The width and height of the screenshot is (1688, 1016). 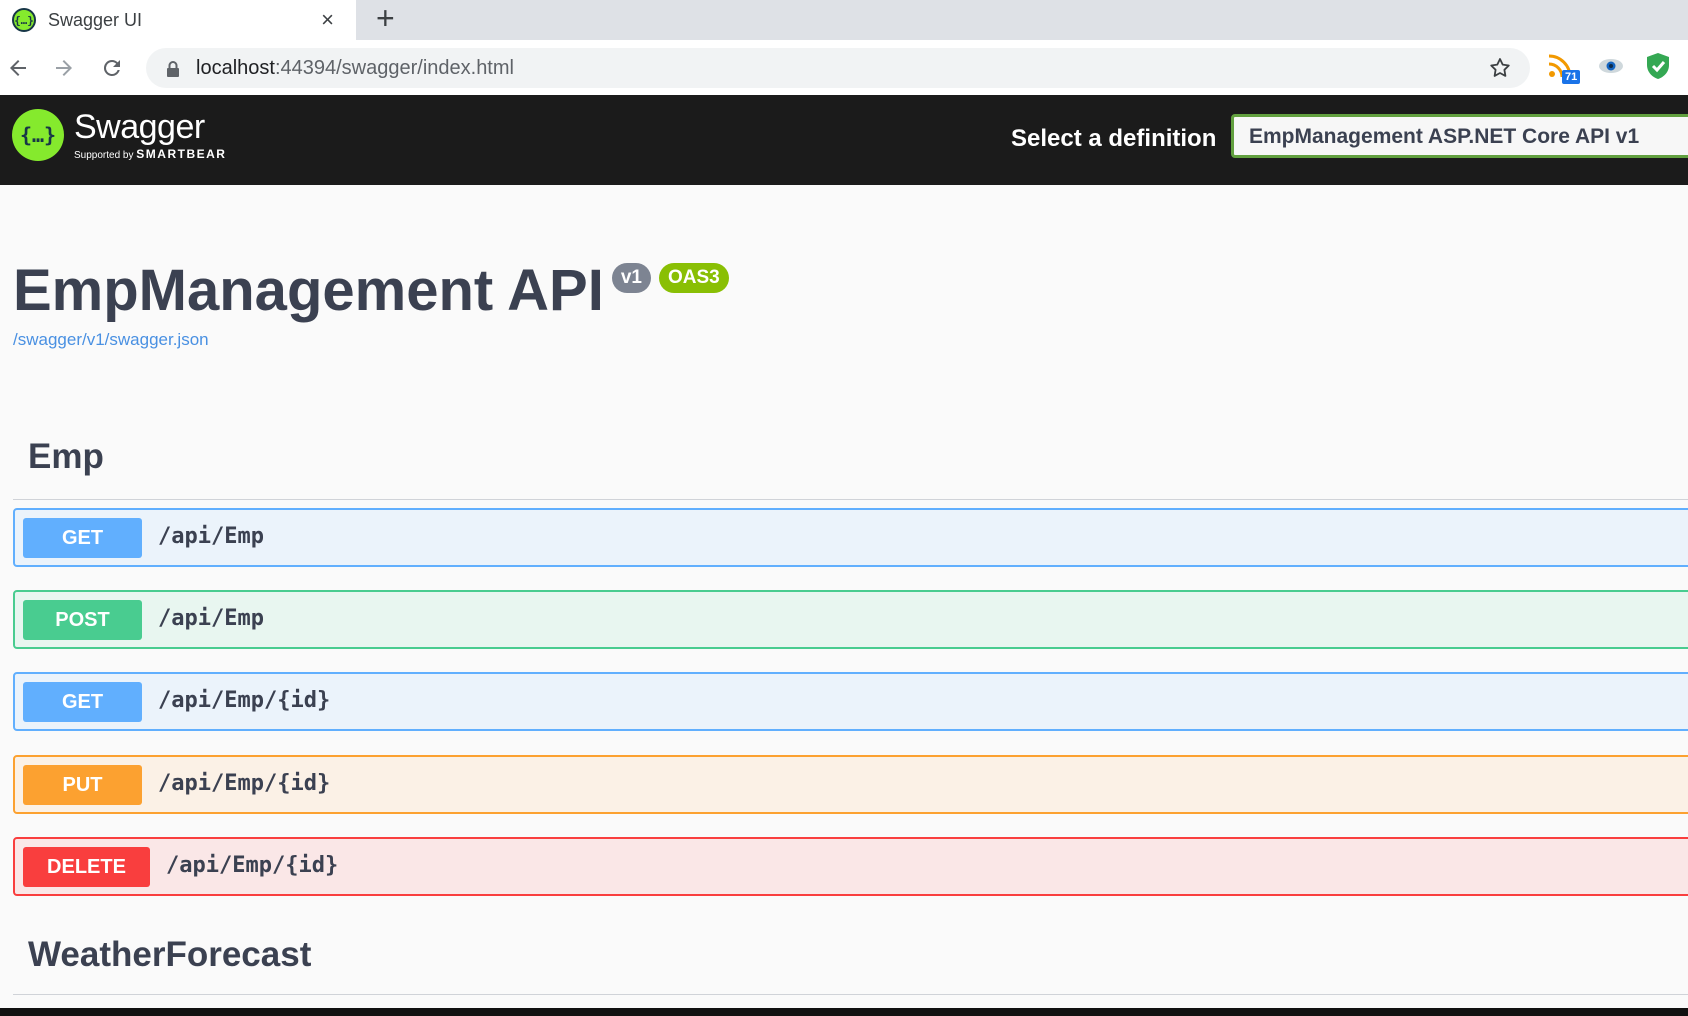 I want to click on section-title-emp: Emp, so click(x=66, y=457).